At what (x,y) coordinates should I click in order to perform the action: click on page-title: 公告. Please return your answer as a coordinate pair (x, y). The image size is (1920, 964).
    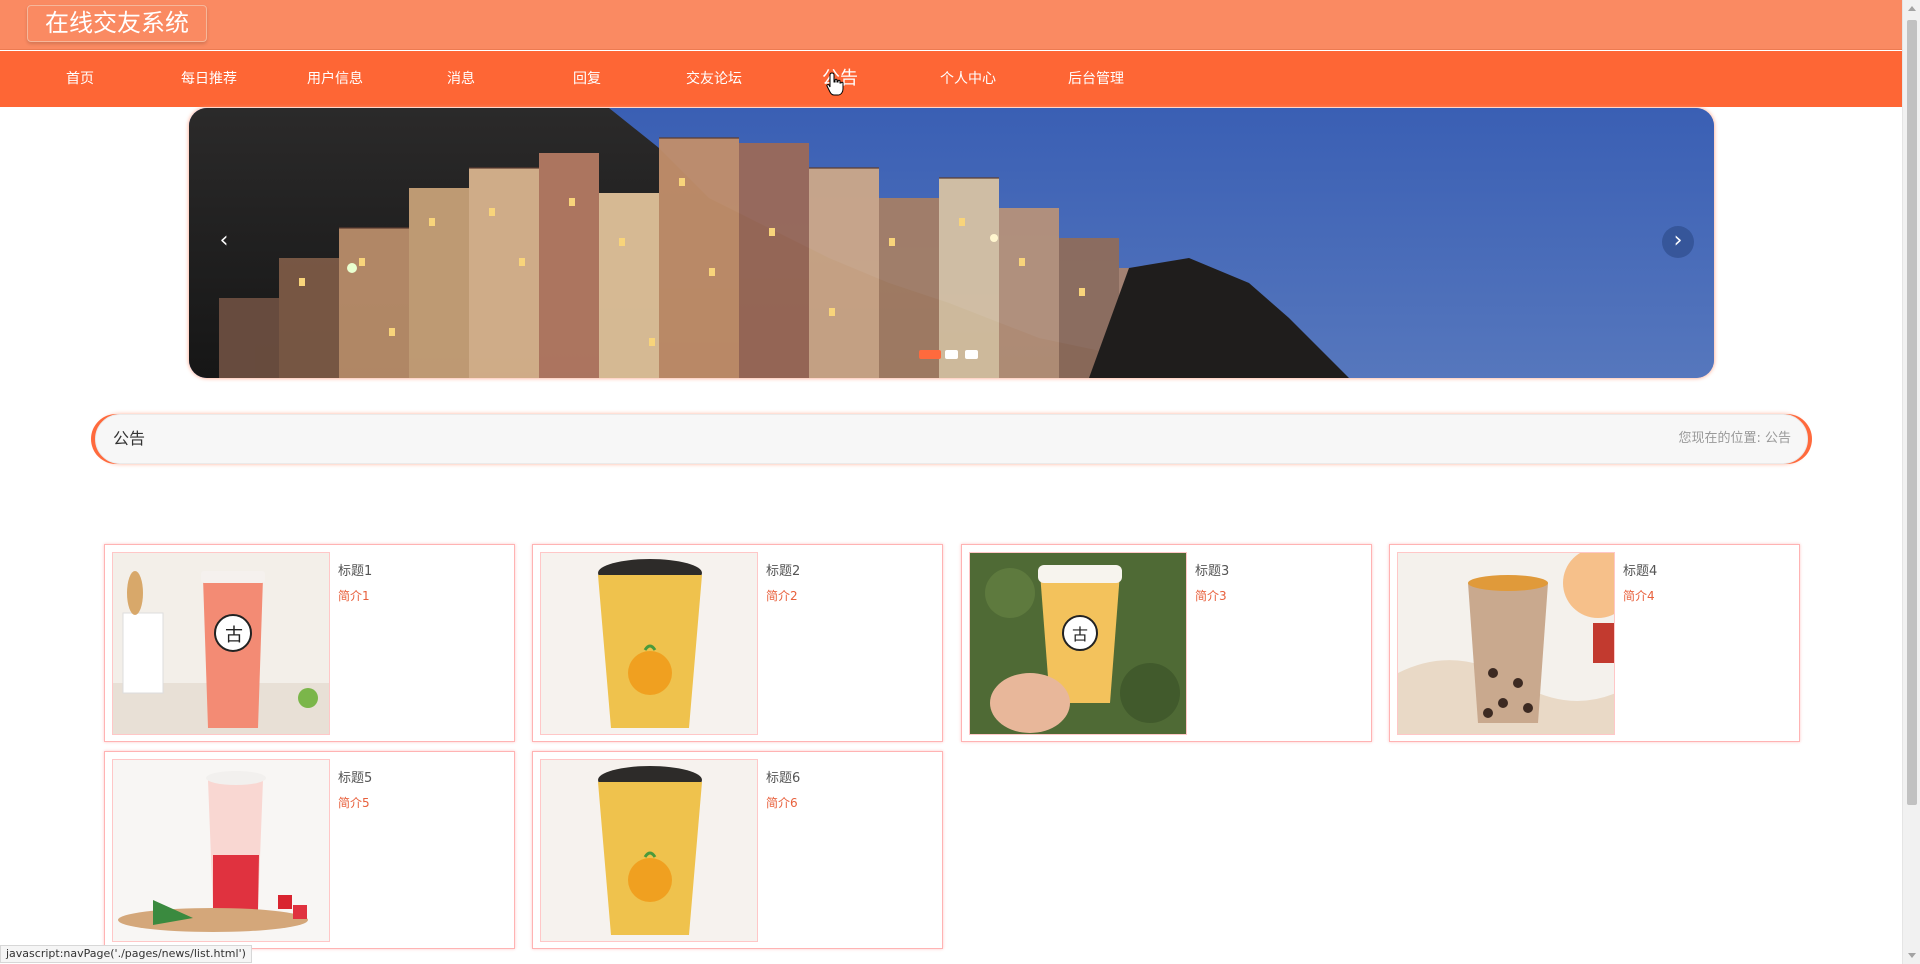
    Looking at the image, I should click on (129, 438).